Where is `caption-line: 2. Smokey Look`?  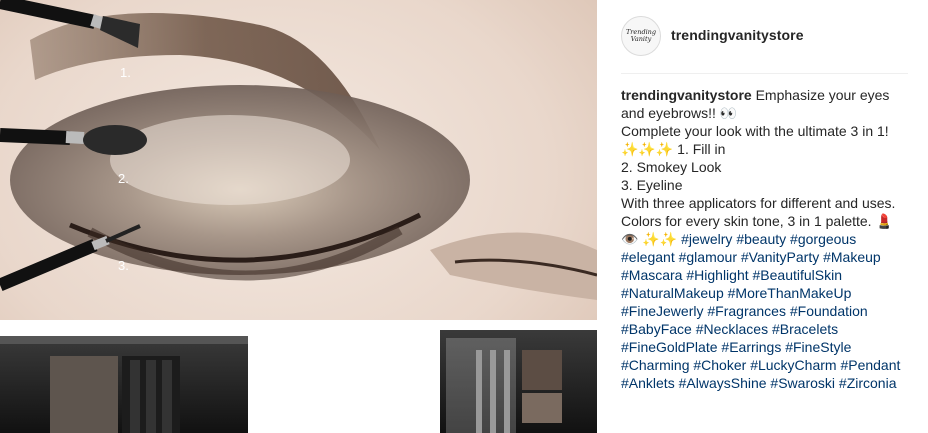
caption-line: 2. Smokey Look is located at coordinates (671, 167).